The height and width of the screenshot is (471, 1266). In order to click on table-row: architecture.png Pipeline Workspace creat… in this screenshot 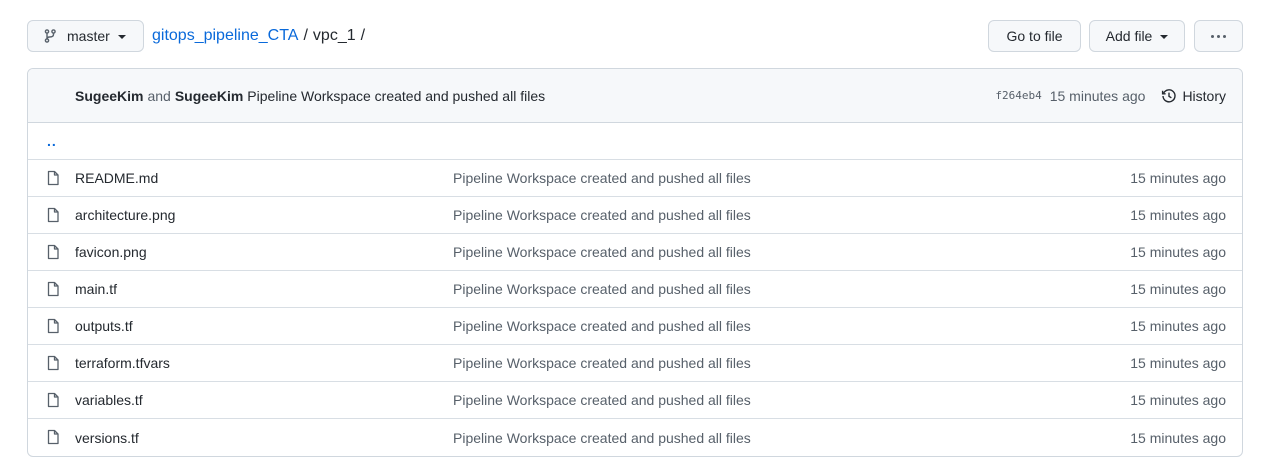, I will do `click(635, 215)`.